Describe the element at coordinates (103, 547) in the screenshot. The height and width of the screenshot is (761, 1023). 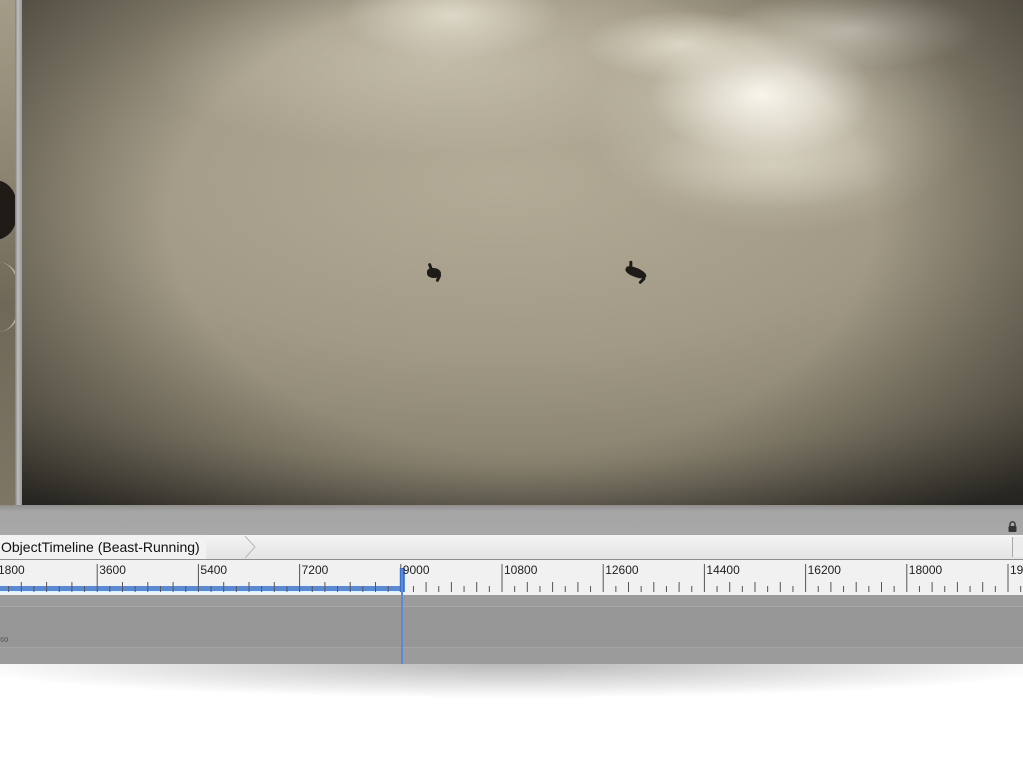
I see `timeline-breadcrumb: ObjectTimeline (Beast-Running)` at that location.